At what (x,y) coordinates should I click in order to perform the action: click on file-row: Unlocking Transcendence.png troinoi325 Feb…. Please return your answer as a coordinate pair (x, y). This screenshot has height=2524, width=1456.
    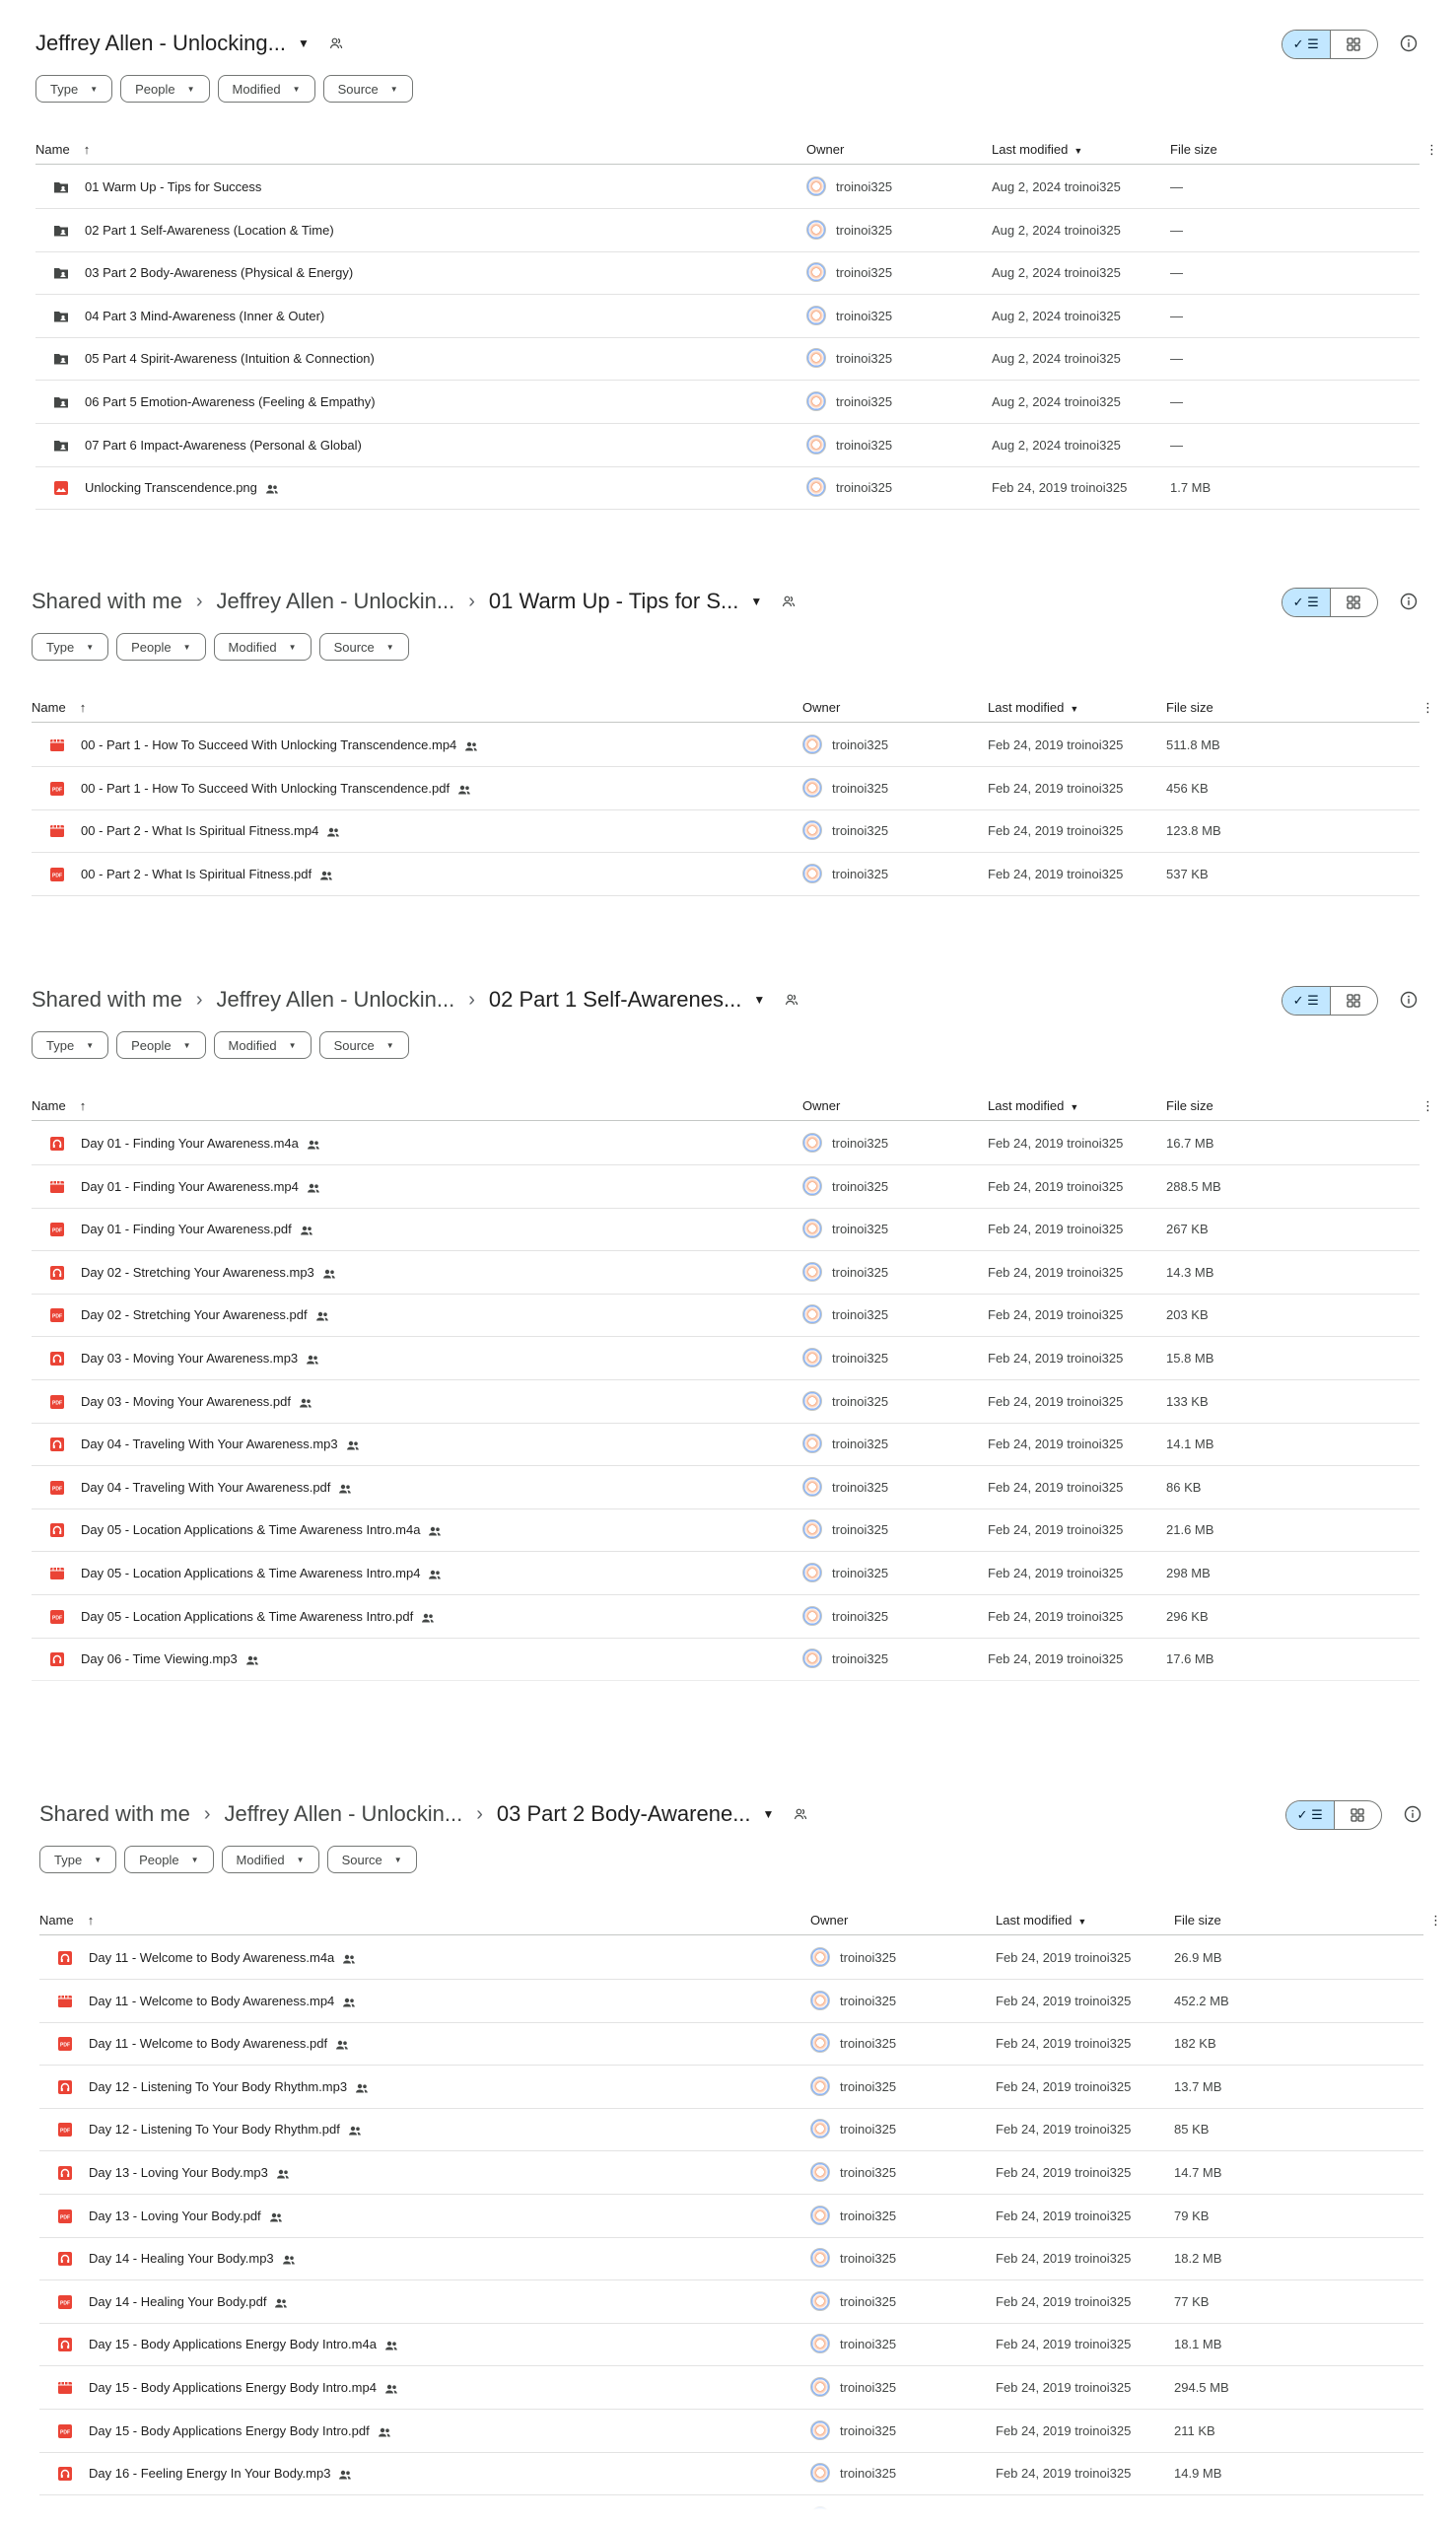
    Looking at the image, I should click on (727, 488).